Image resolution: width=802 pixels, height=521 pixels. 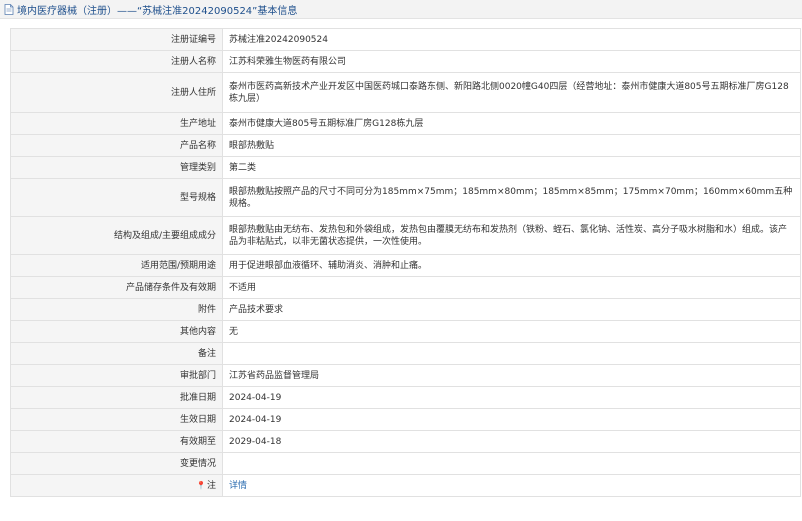 I want to click on row-value: 无, so click(x=511, y=331).